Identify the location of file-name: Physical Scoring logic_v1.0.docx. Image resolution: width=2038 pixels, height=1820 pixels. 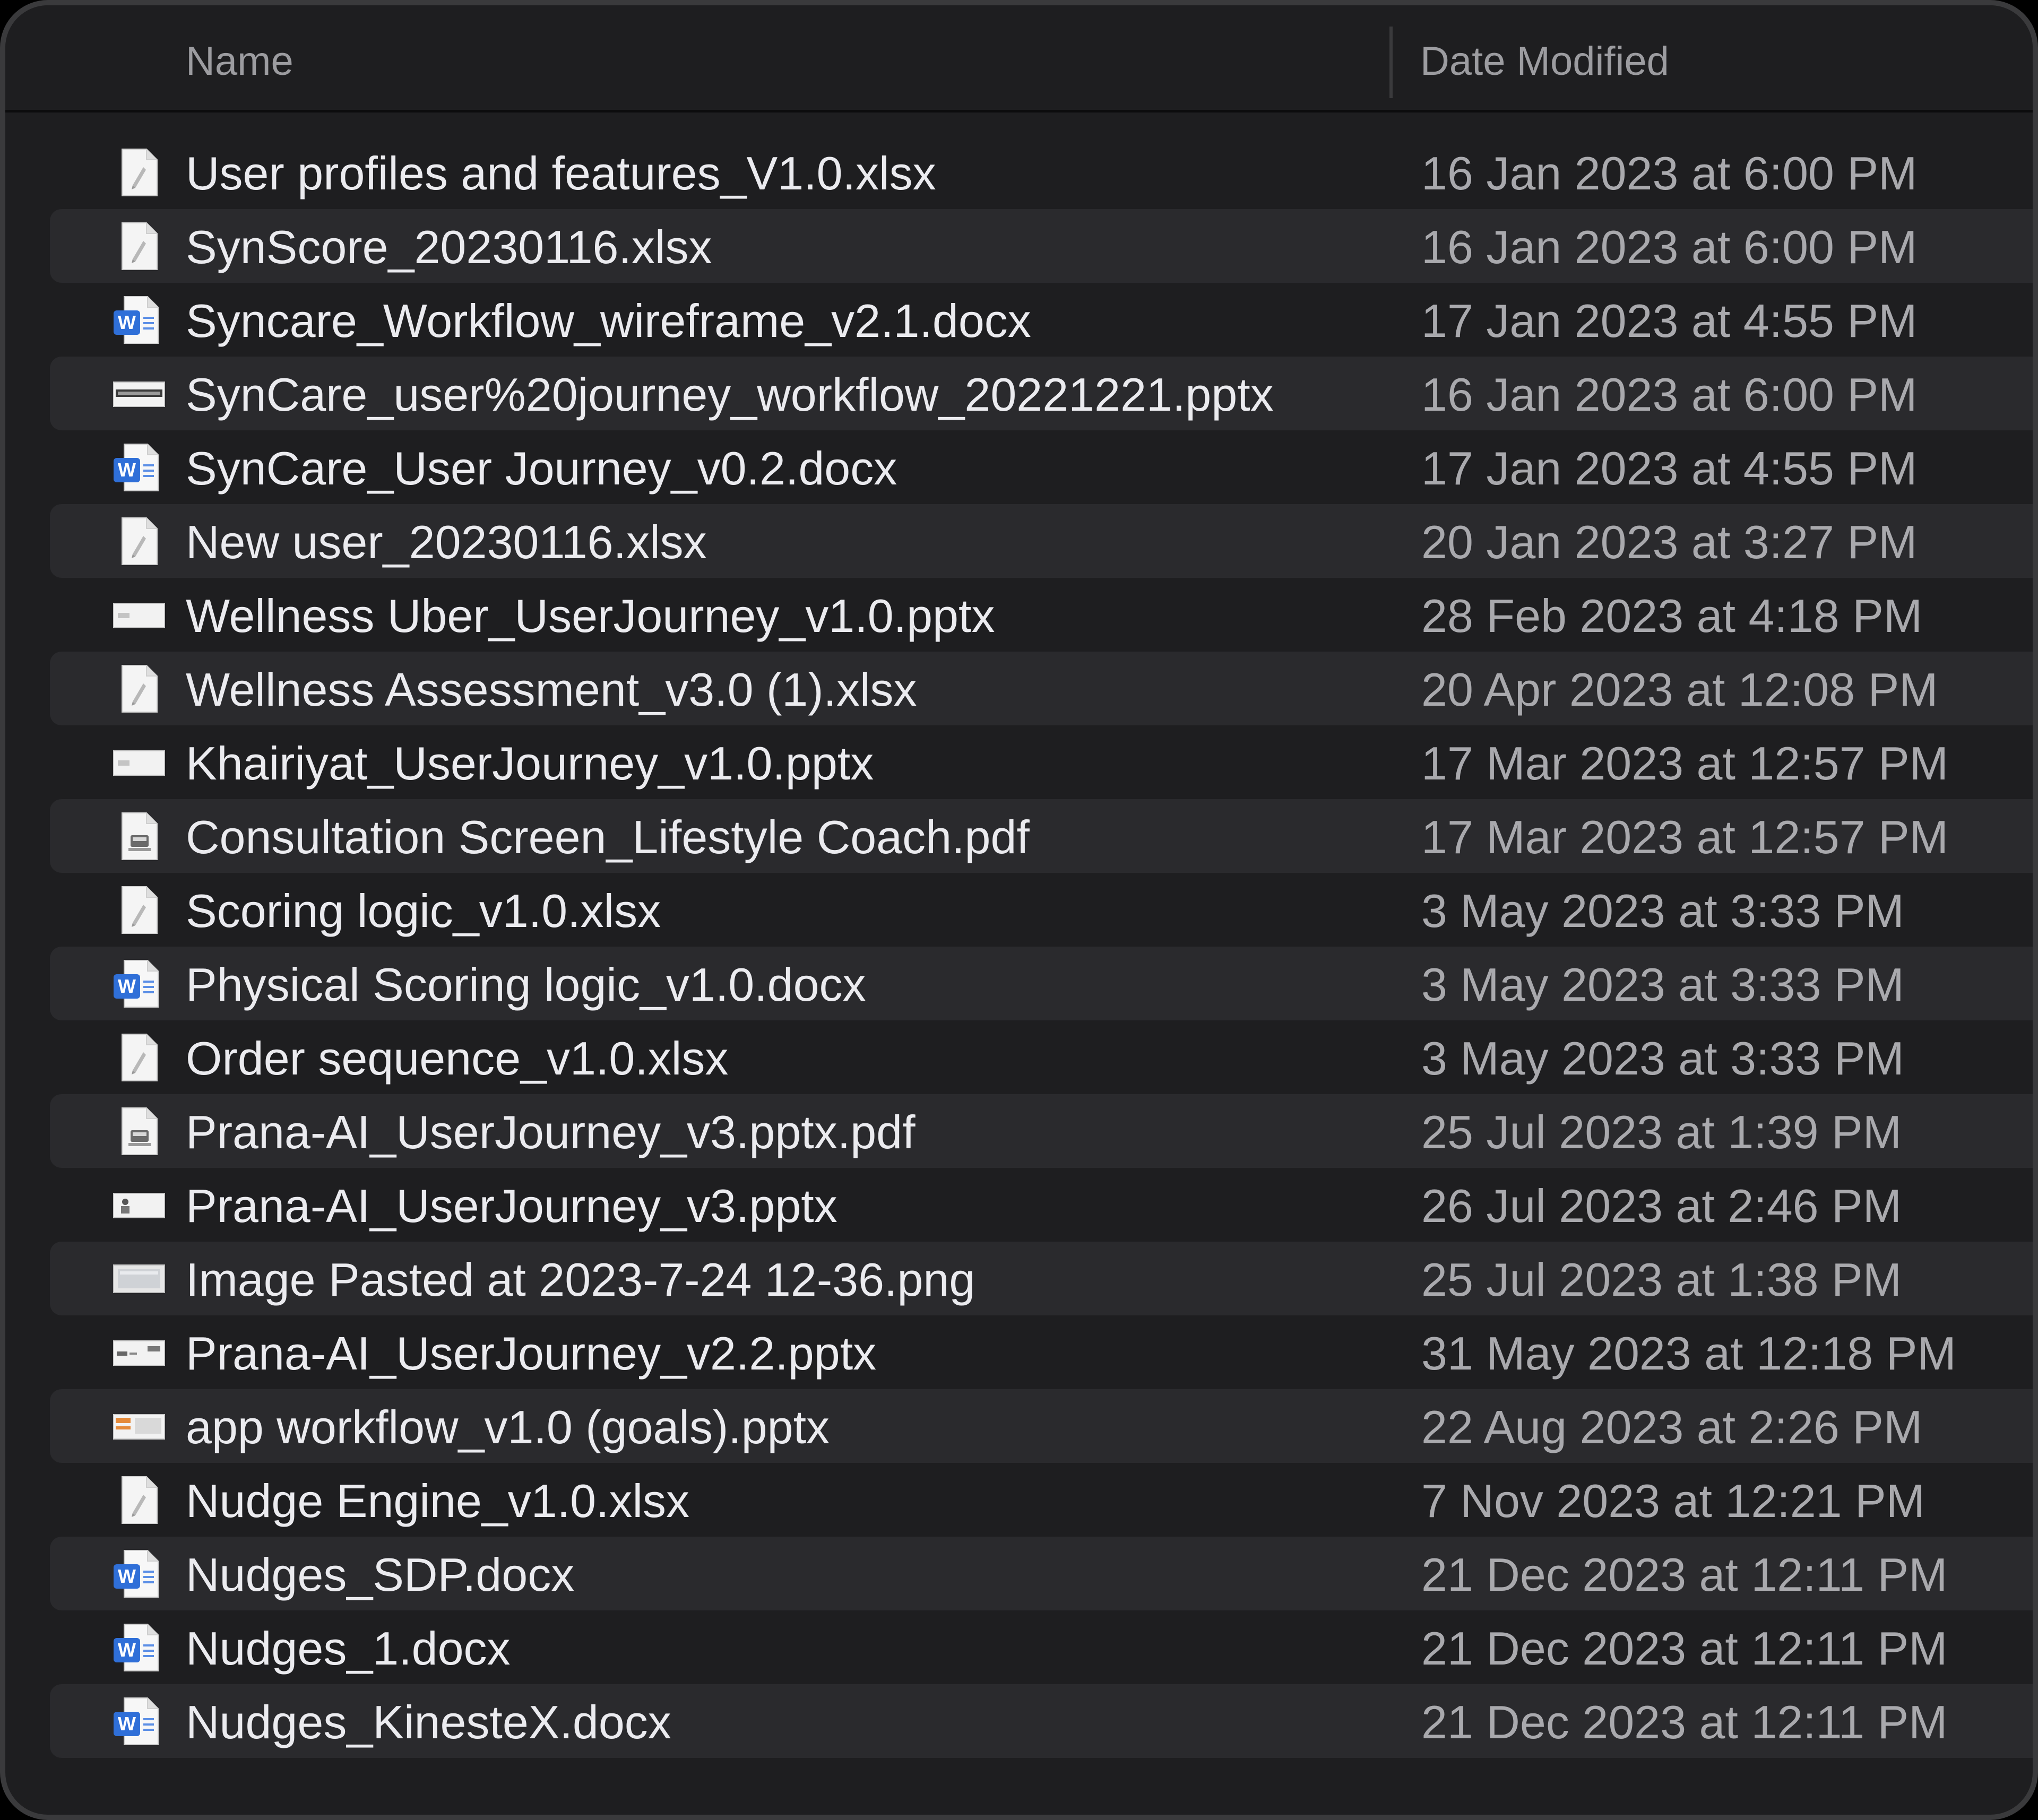
(526, 985).